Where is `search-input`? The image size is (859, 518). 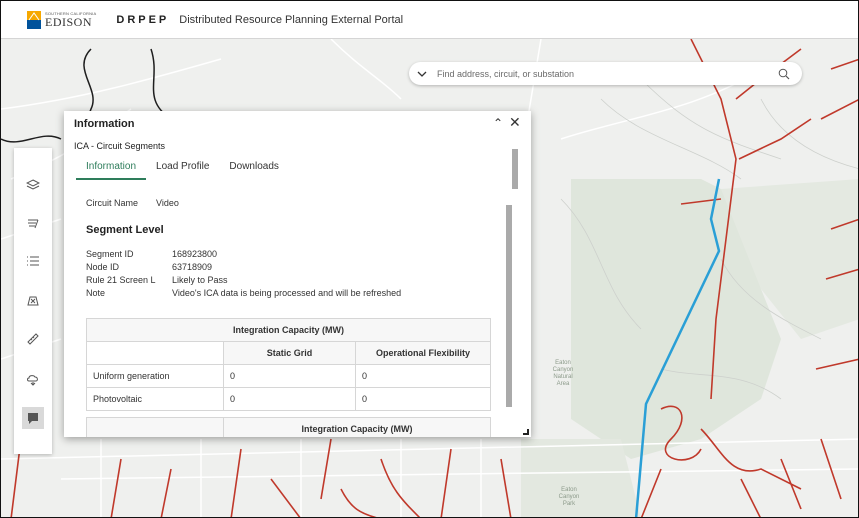
search-input is located at coordinates (597, 73).